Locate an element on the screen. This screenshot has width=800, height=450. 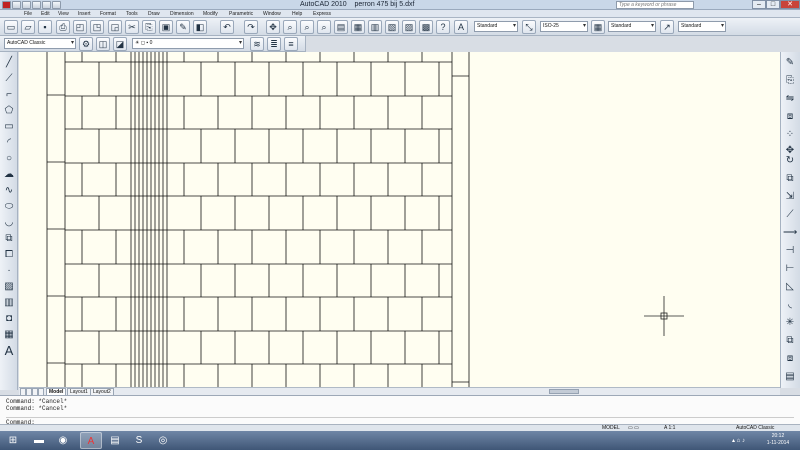
construction-line-icon: ⟋ is located at coordinates (9, 79).